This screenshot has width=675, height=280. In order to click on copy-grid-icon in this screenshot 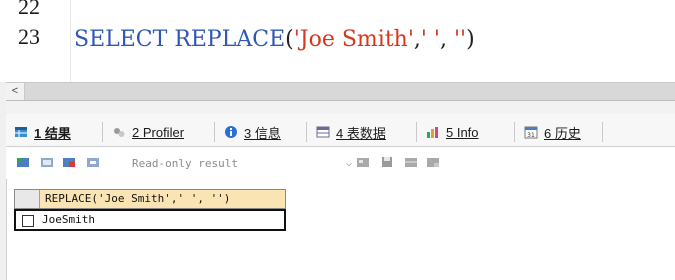, I will do `click(411, 162)`.